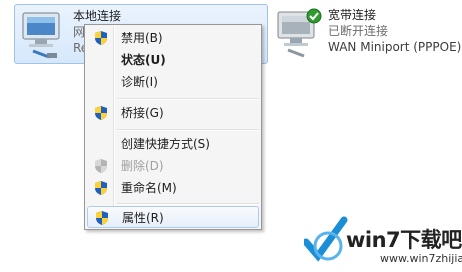 The image size is (462, 272). What do you see at coordinates (358, 31) in the screenshot?
I see `broadband-connection-status: 已断开连接` at bounding box center [358, 31].